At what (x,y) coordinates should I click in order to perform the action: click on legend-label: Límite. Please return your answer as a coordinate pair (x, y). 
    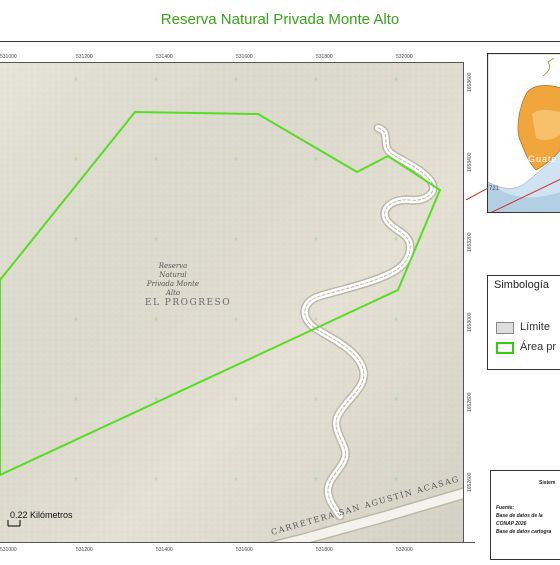
    Looking at the image, I should click on (535, 327).